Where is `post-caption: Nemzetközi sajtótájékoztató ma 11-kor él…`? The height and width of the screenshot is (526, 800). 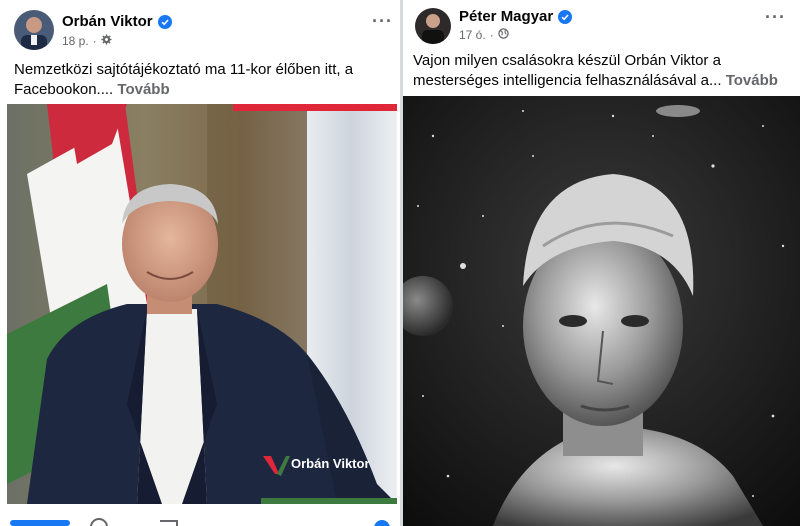
post-caption: Nemzetközi sajtótájékoztató ma 11-kor él… is located at coordinates (201, 80).